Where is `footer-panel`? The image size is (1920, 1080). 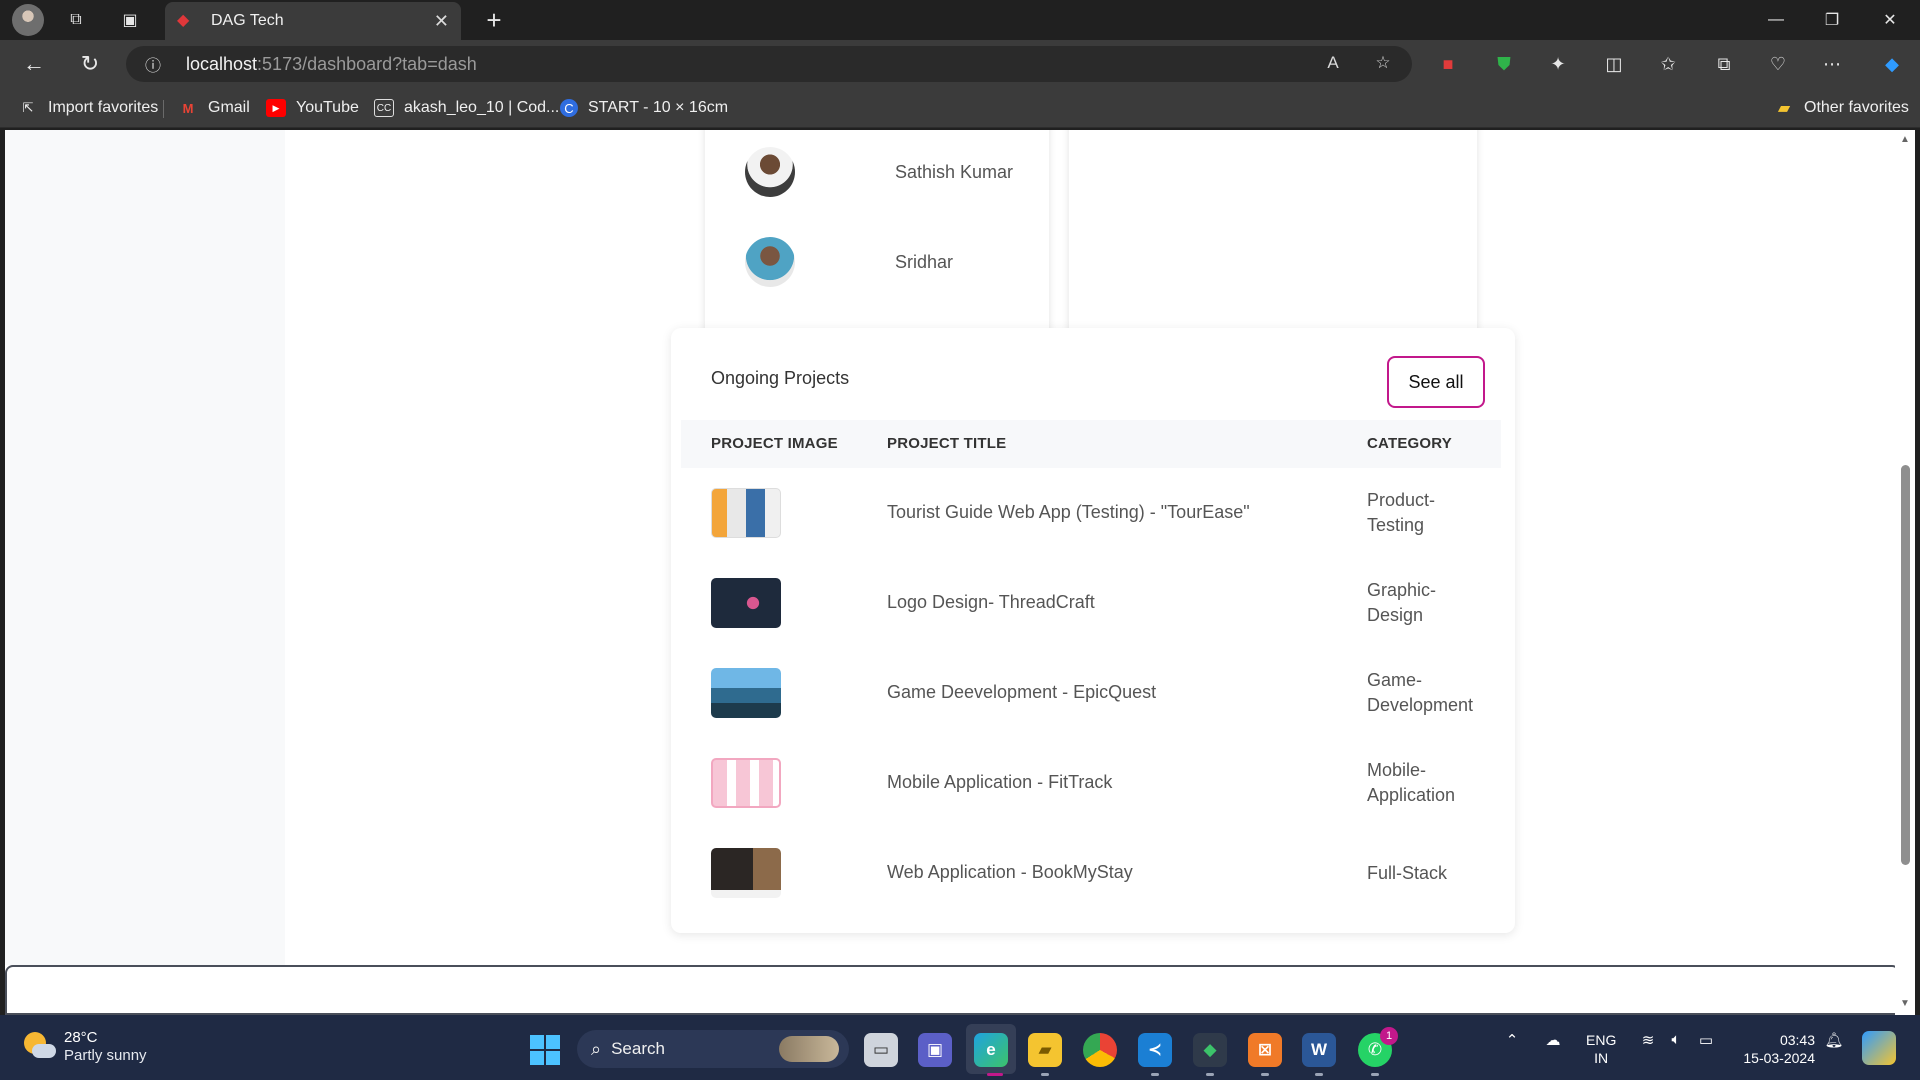
footer-panel is located at coordinates (952, 990).